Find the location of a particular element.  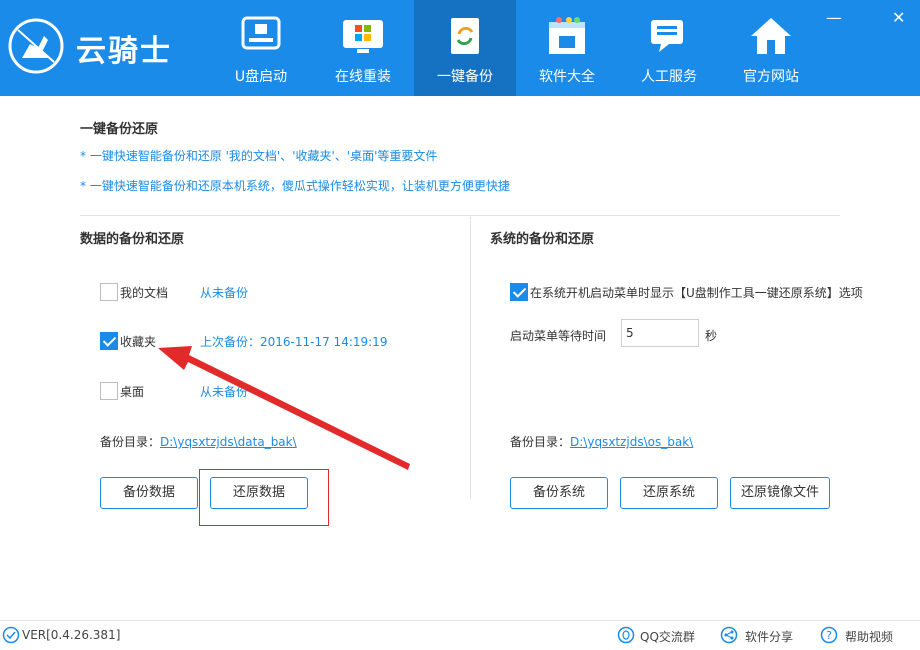

boot-menu-label: 在系统开机启动菜单时显示【U盘制作工具一键还原系统】选项 is located at coordinates (696, 293).